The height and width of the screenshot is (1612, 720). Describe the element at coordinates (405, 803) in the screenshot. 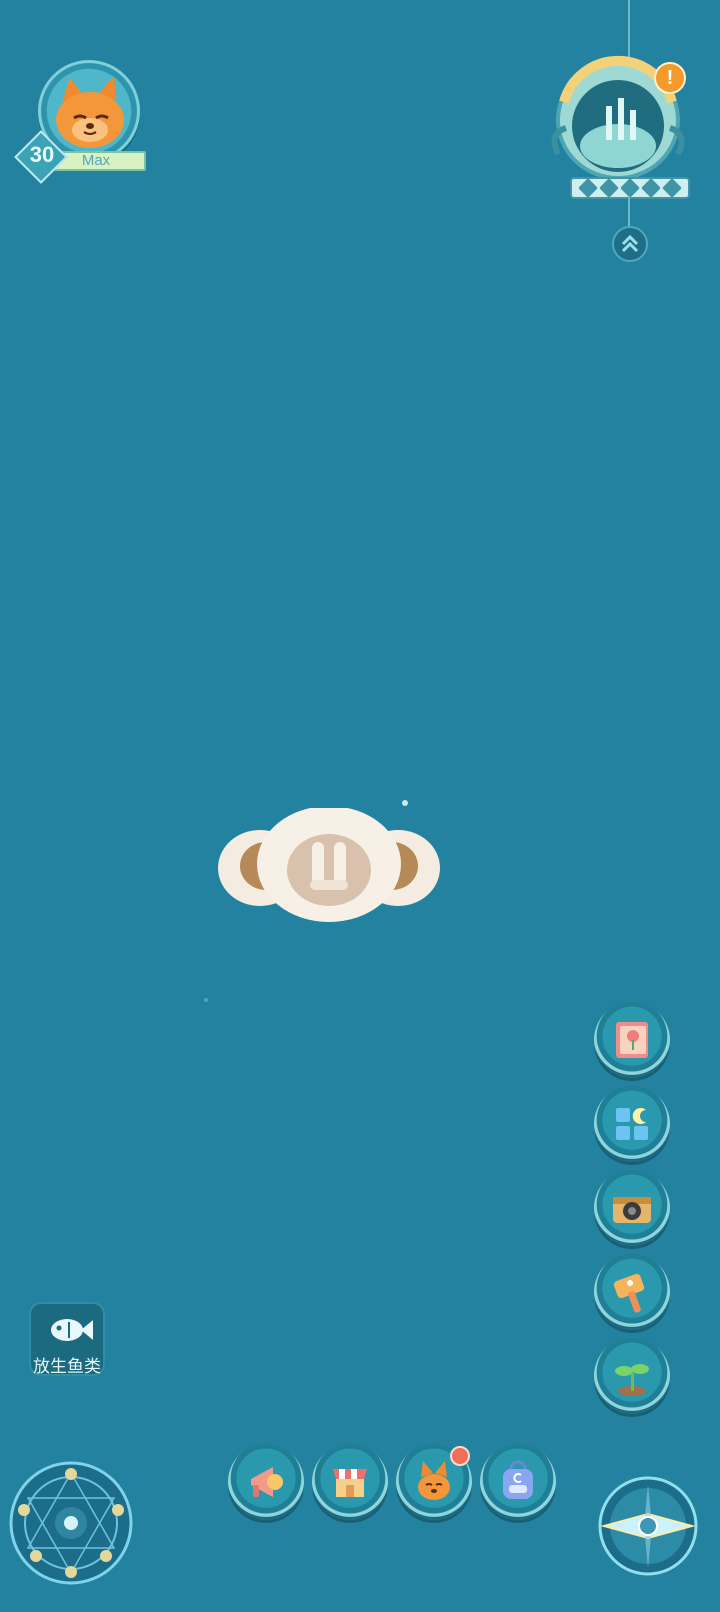

I see `sparkle` at that location.